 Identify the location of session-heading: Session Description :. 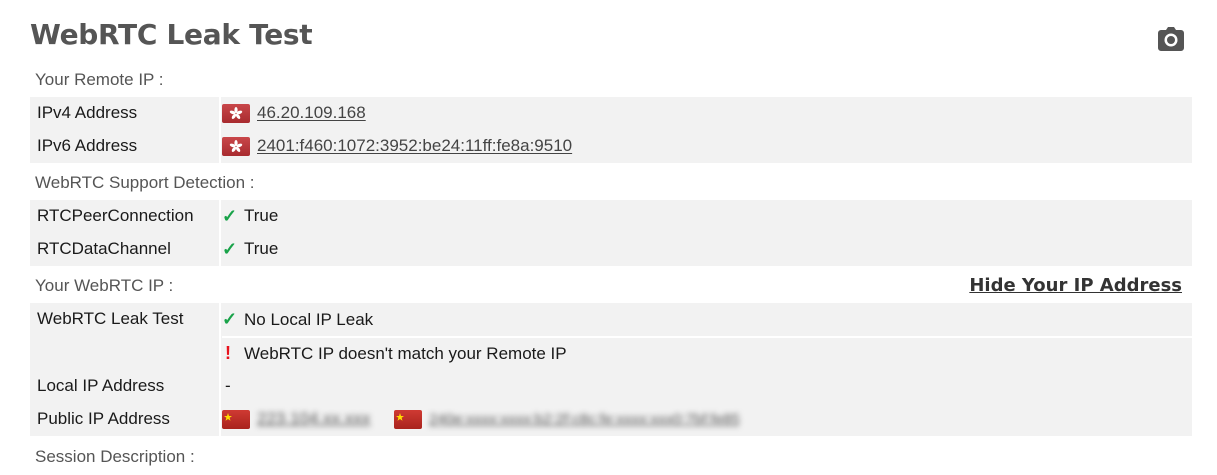
(115, 456).